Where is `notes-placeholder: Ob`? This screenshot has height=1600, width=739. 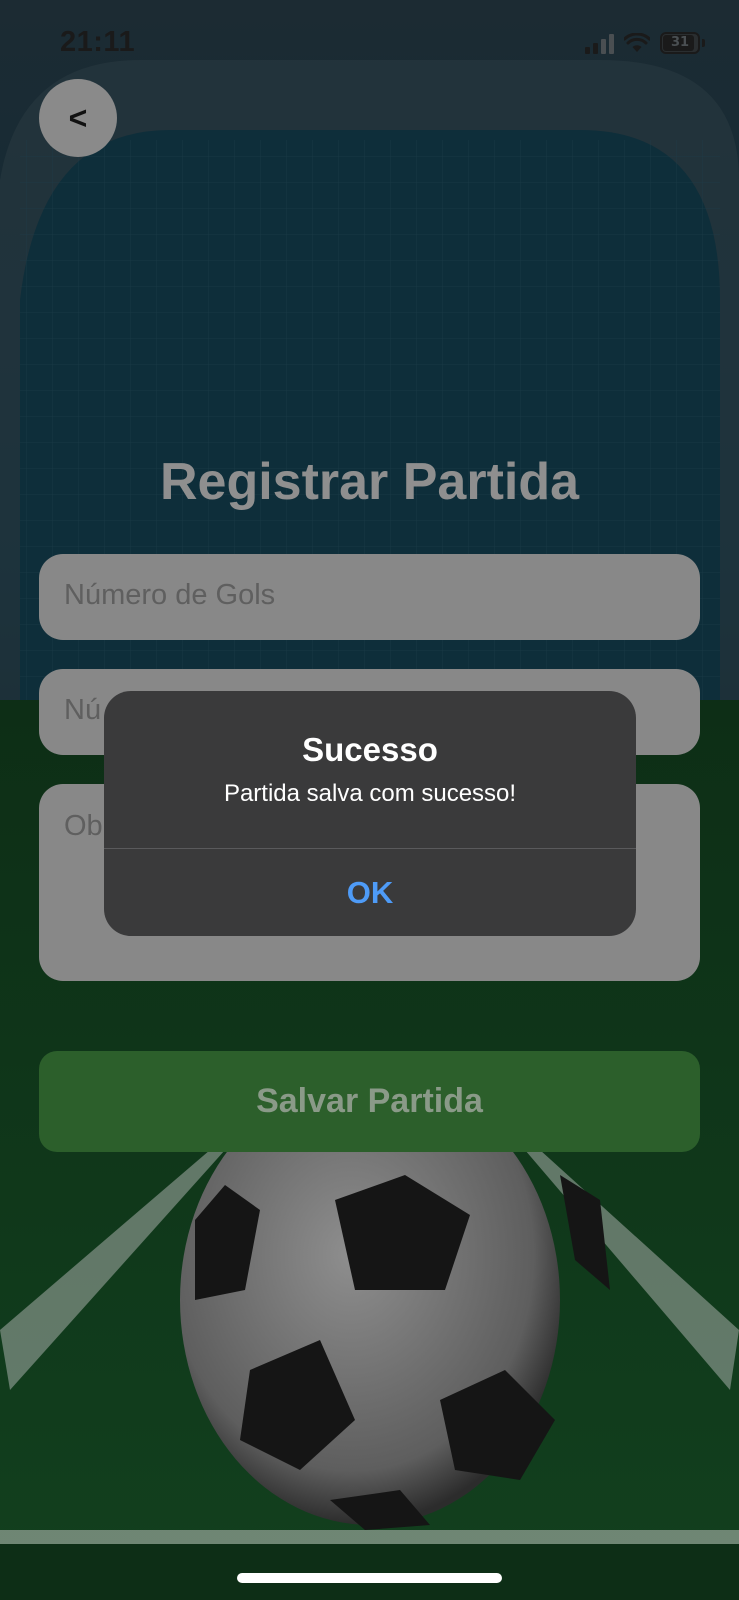 notes-placeholder: Ob is located at coordinates (83, 826).